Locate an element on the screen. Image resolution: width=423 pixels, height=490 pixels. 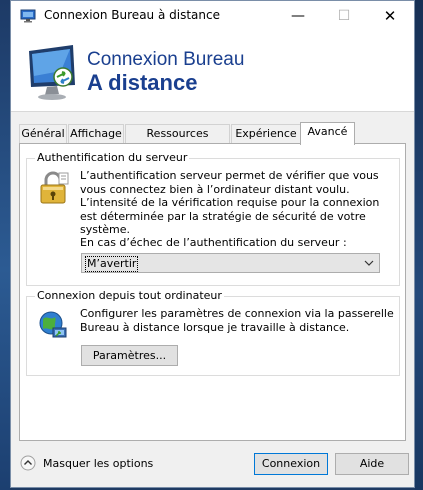
connect-button: Connexion is located at coordinates (291, 464).